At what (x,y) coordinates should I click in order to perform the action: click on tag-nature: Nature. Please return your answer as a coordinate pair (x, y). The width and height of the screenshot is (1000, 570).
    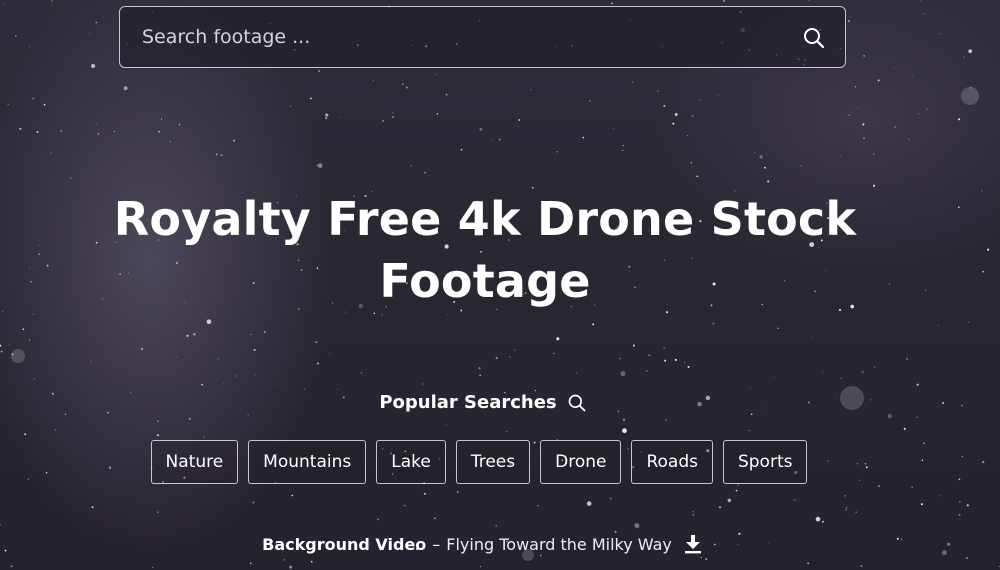
    Looking at the image, I should click on (194, 462).